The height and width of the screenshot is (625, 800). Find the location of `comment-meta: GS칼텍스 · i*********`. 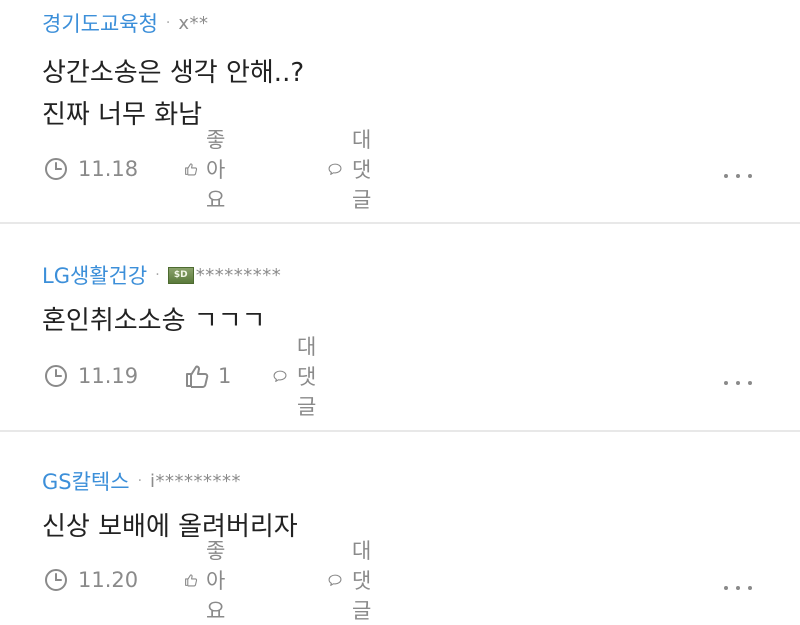

comment-meta: GS칼텍스 · i********* is located at coordinates (141, 481).